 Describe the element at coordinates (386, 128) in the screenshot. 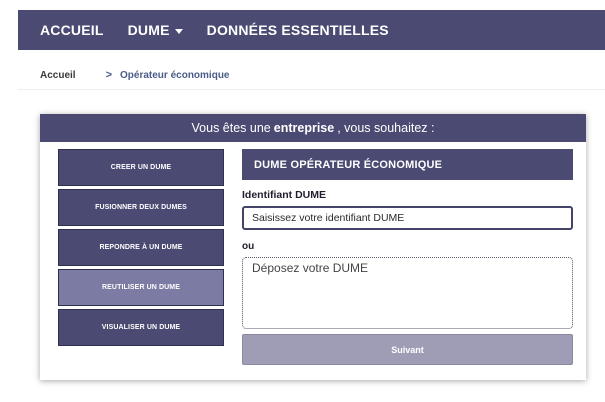

I see `card-header-suffix: , vous souhaitez :` at that location.